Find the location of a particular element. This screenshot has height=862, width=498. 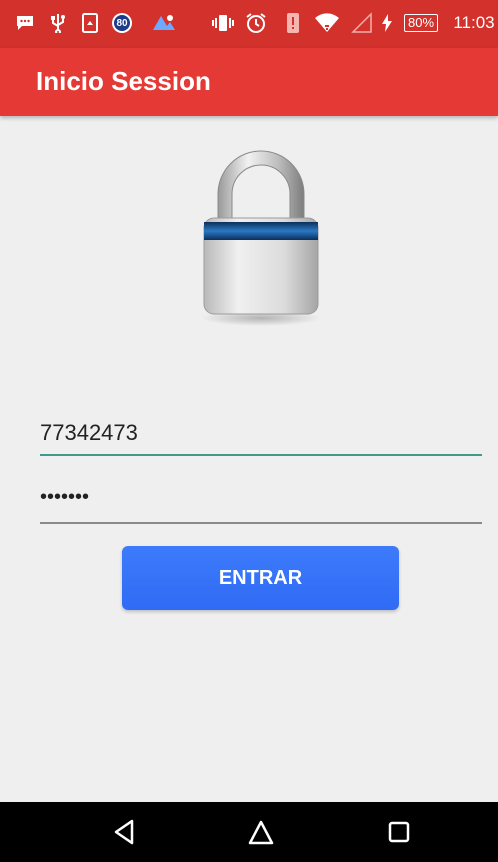

username-field: 77342473 is located at coordinates (261, 436).